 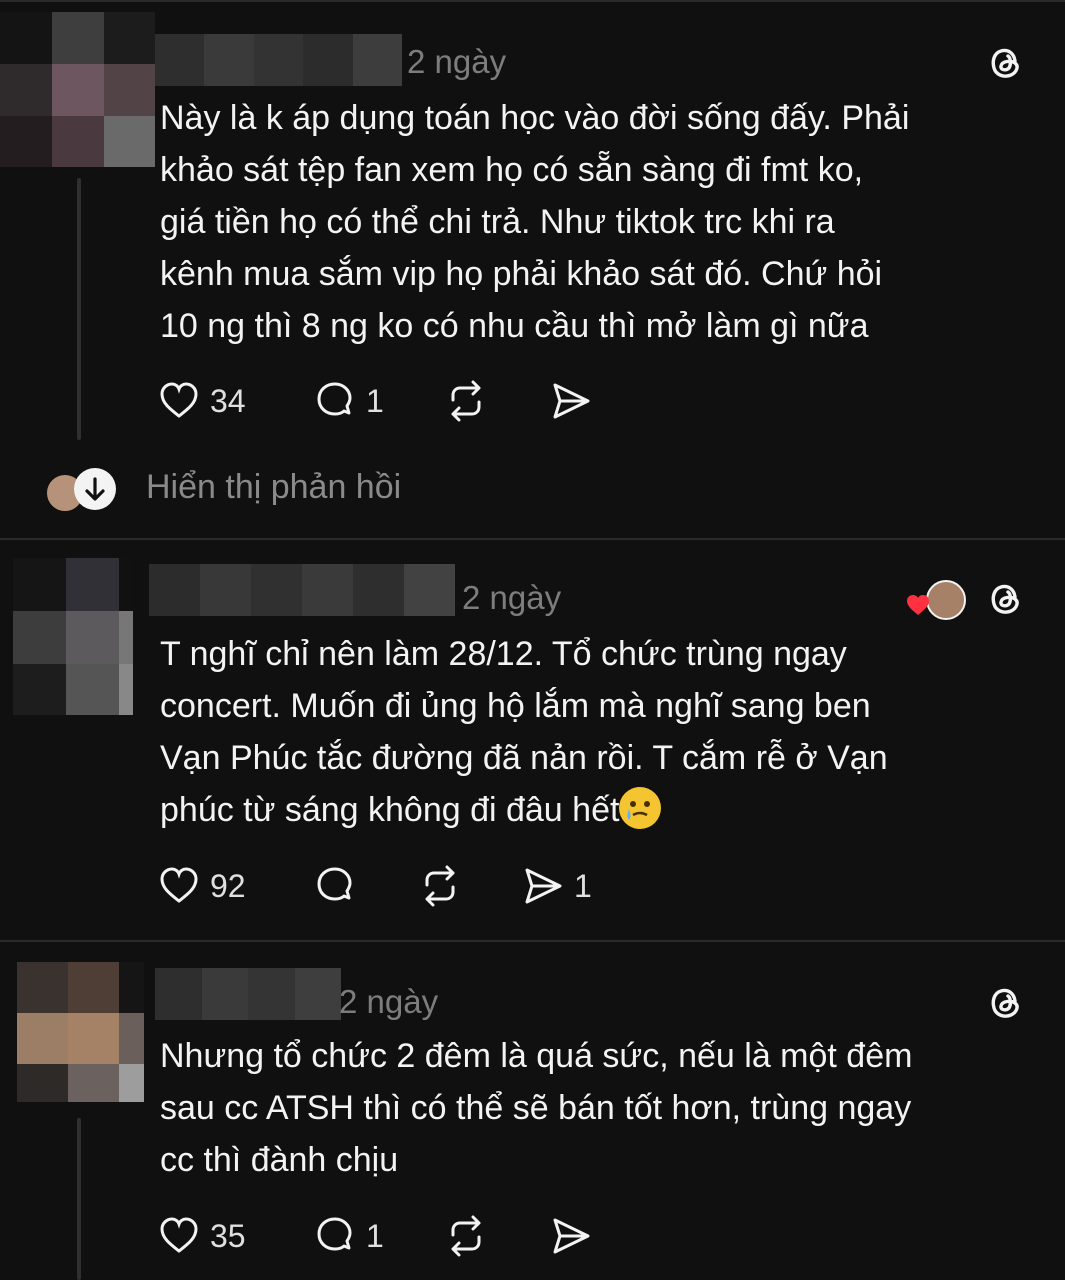 I want to click on red-heart-icon, so click(x=918, y=605).